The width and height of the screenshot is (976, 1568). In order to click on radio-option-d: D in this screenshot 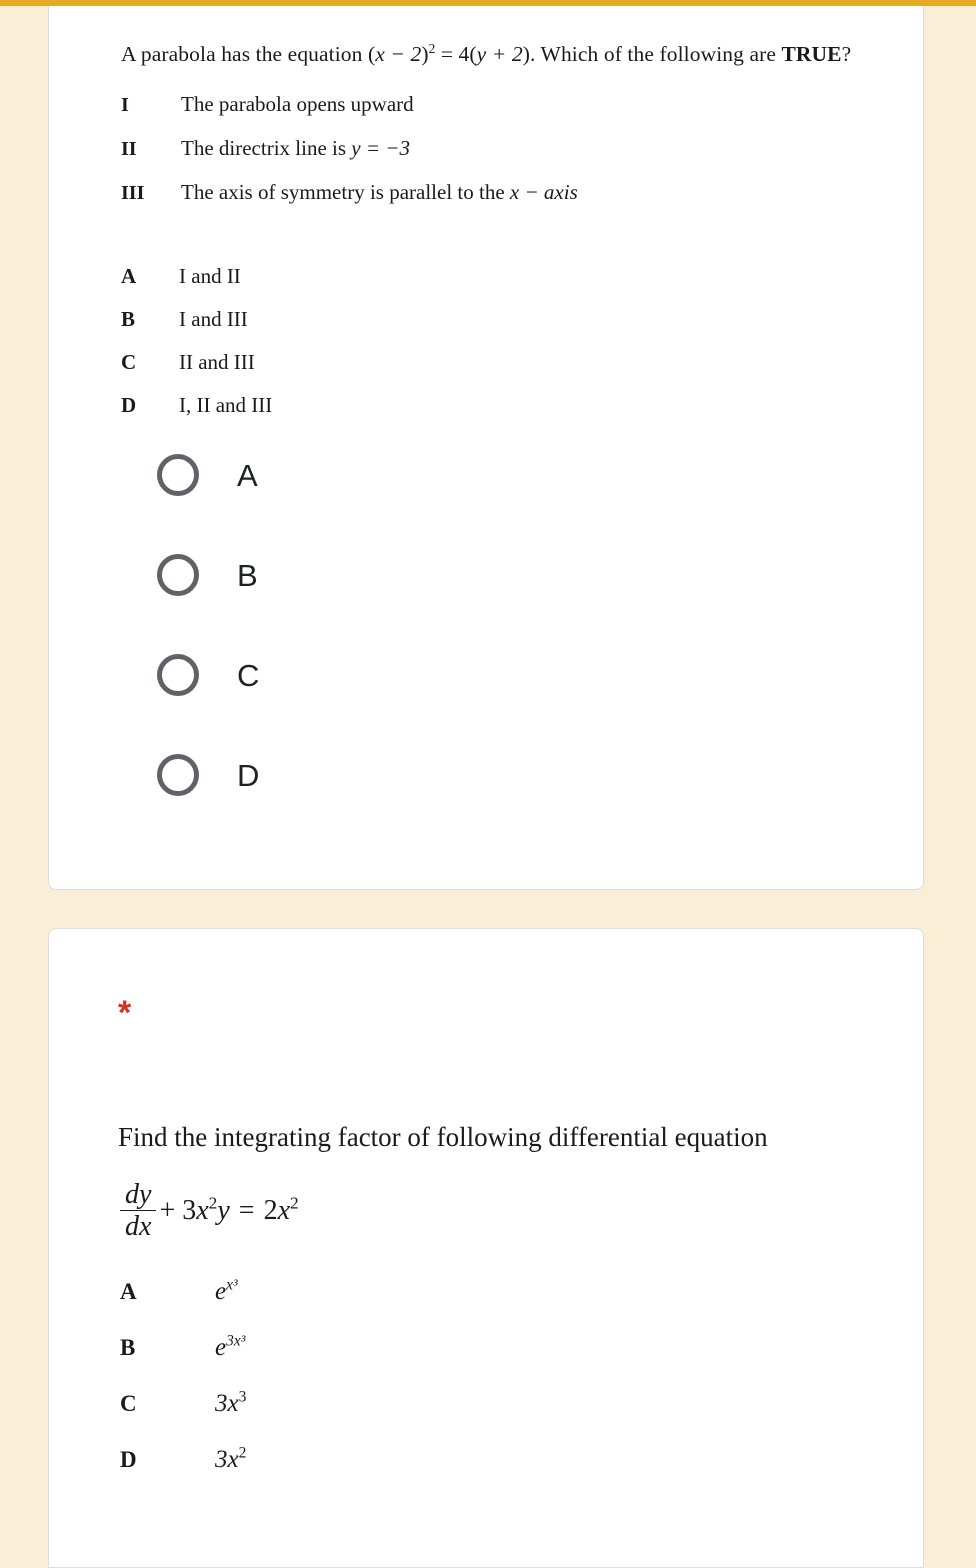, I will do `click(407, 775)`.